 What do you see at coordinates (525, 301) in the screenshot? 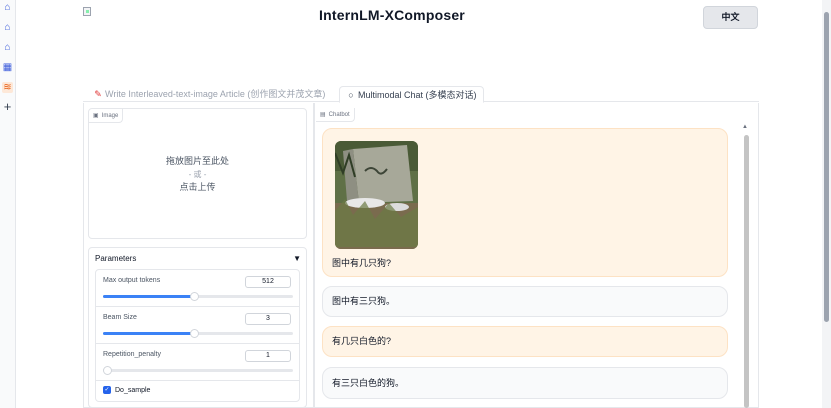
I see `chat-message-bot: 图中有三只狗。` at bounding box center [525, 301].